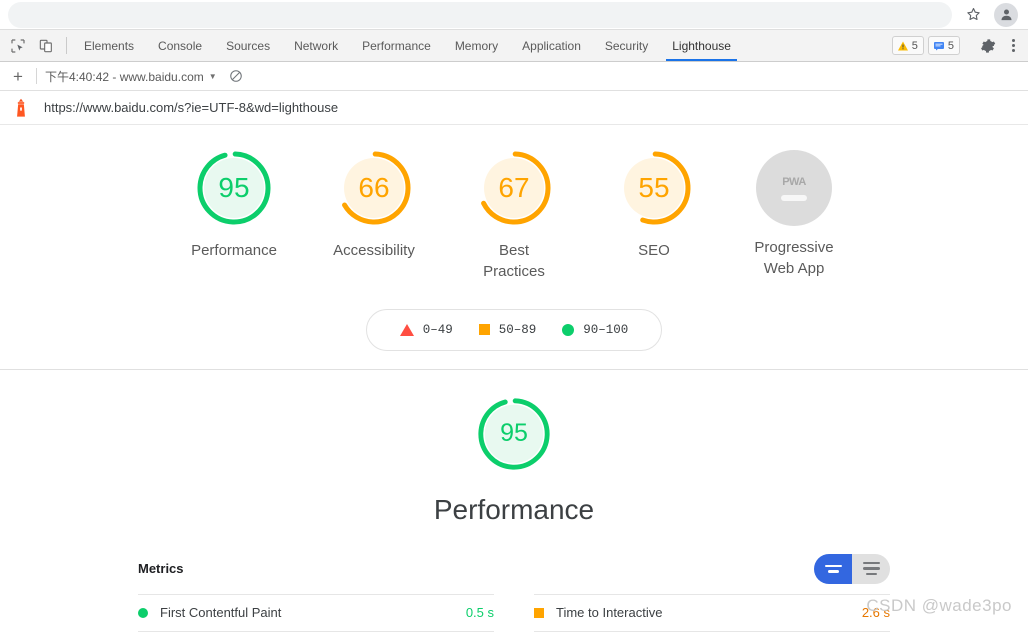  I want to click on warning-triangle-icon, so click(902, 45).